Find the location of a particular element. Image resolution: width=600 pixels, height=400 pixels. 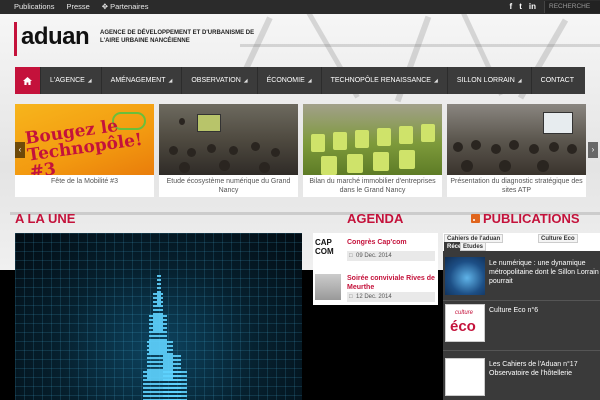

nav-item-economie: ÉCONOMIE ◢ is located at coordinates (290, 80).